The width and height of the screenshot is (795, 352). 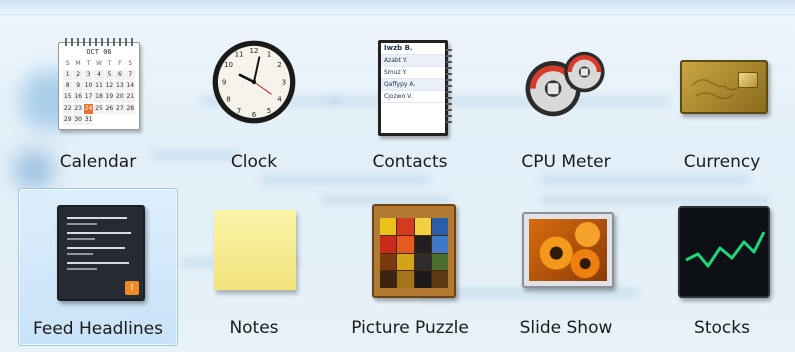 I want to click on calendar-day: 3, so click(x=88, y=75).